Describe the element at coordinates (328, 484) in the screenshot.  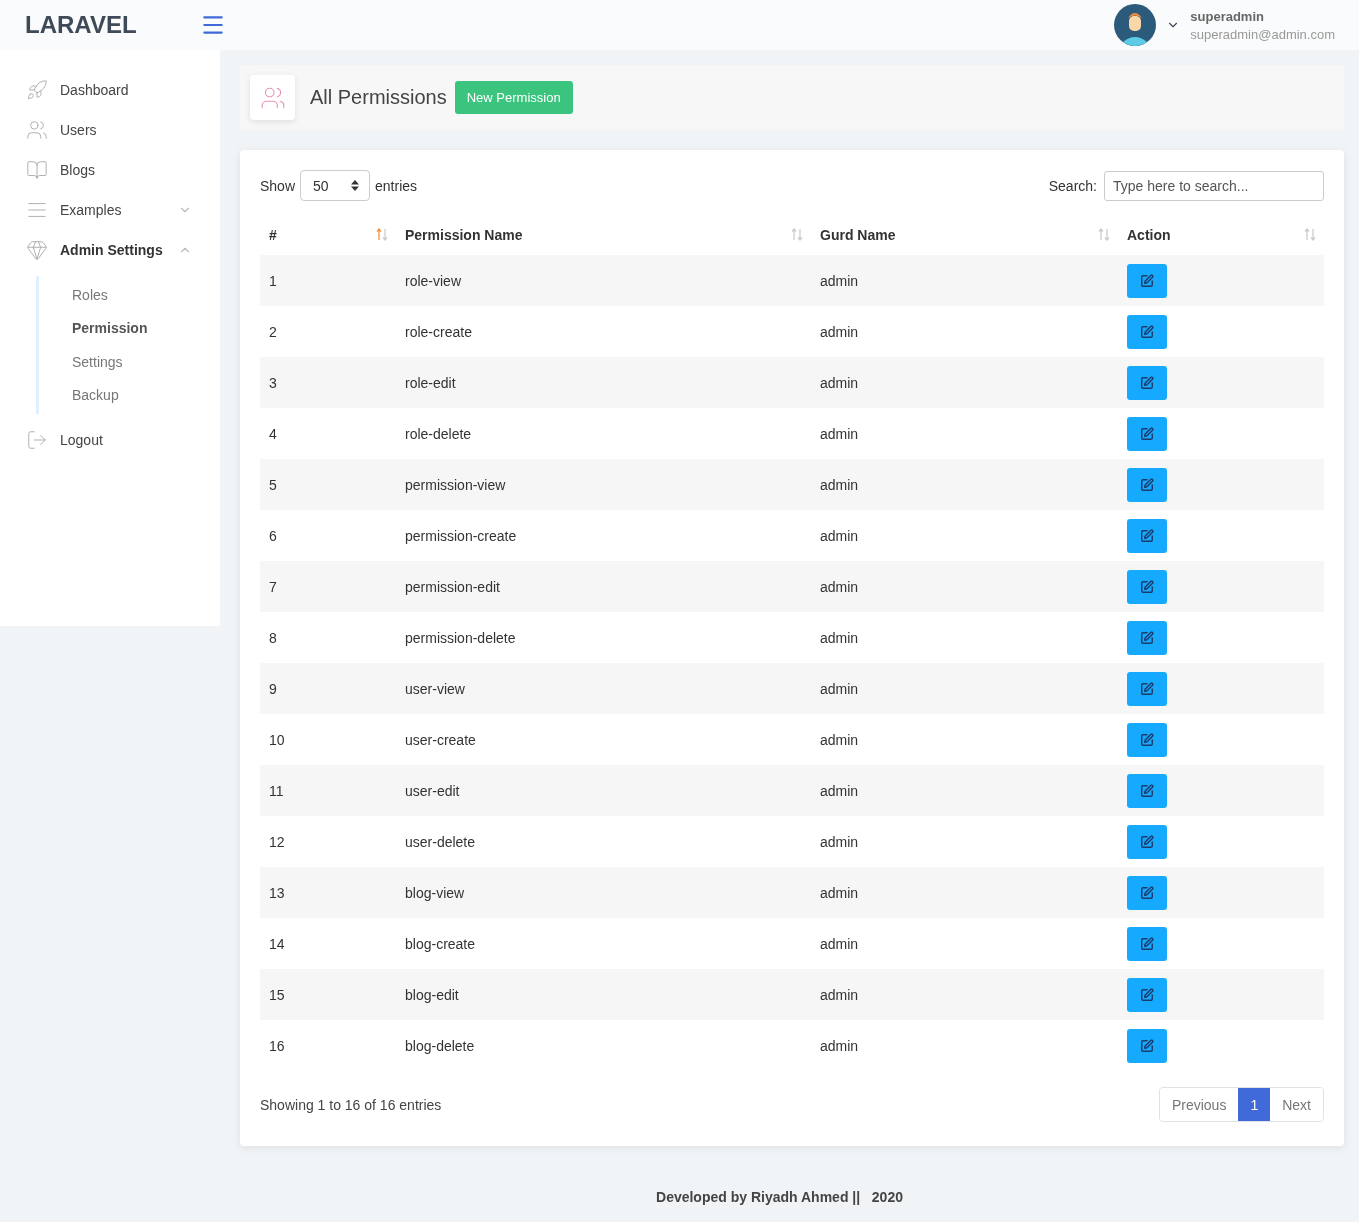
I see `table-cell: 5` at that location.